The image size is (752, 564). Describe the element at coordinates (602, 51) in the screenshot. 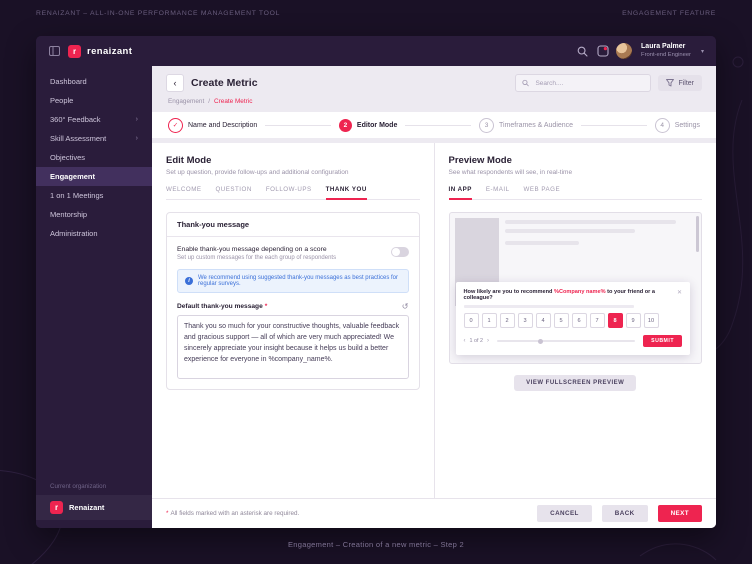

I see `notifications-icon` at that location.